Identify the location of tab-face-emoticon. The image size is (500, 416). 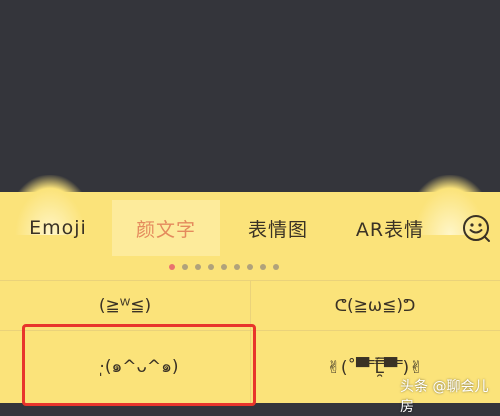
(476, 228).